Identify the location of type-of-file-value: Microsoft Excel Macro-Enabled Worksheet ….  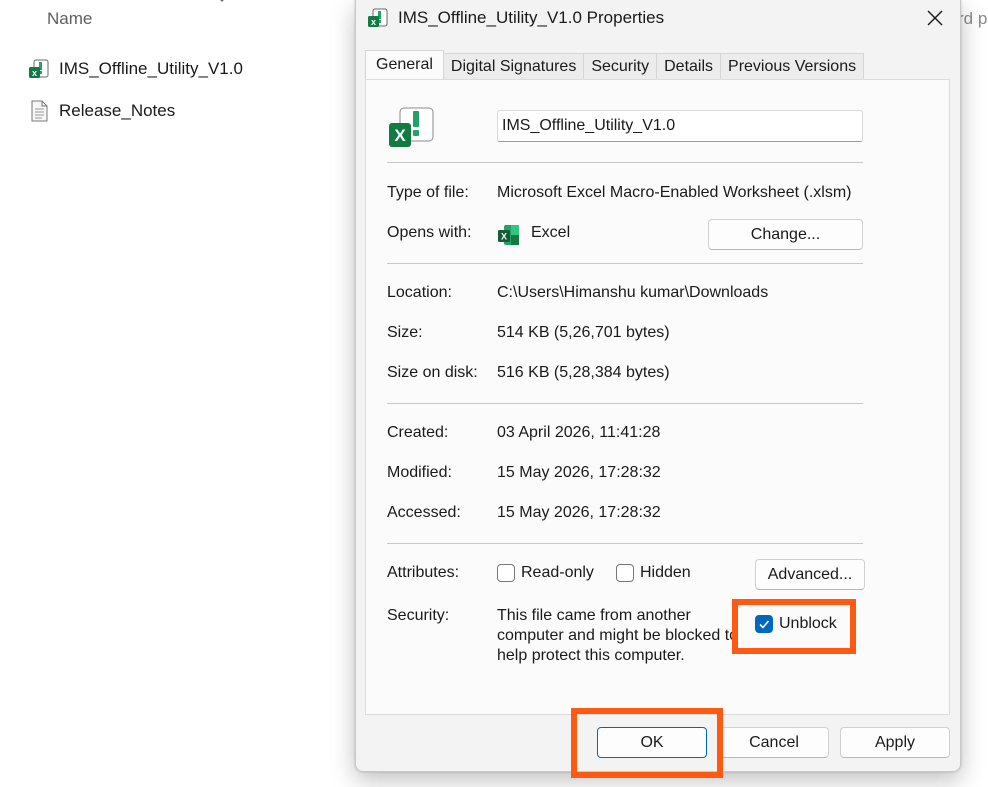
(674, 192).